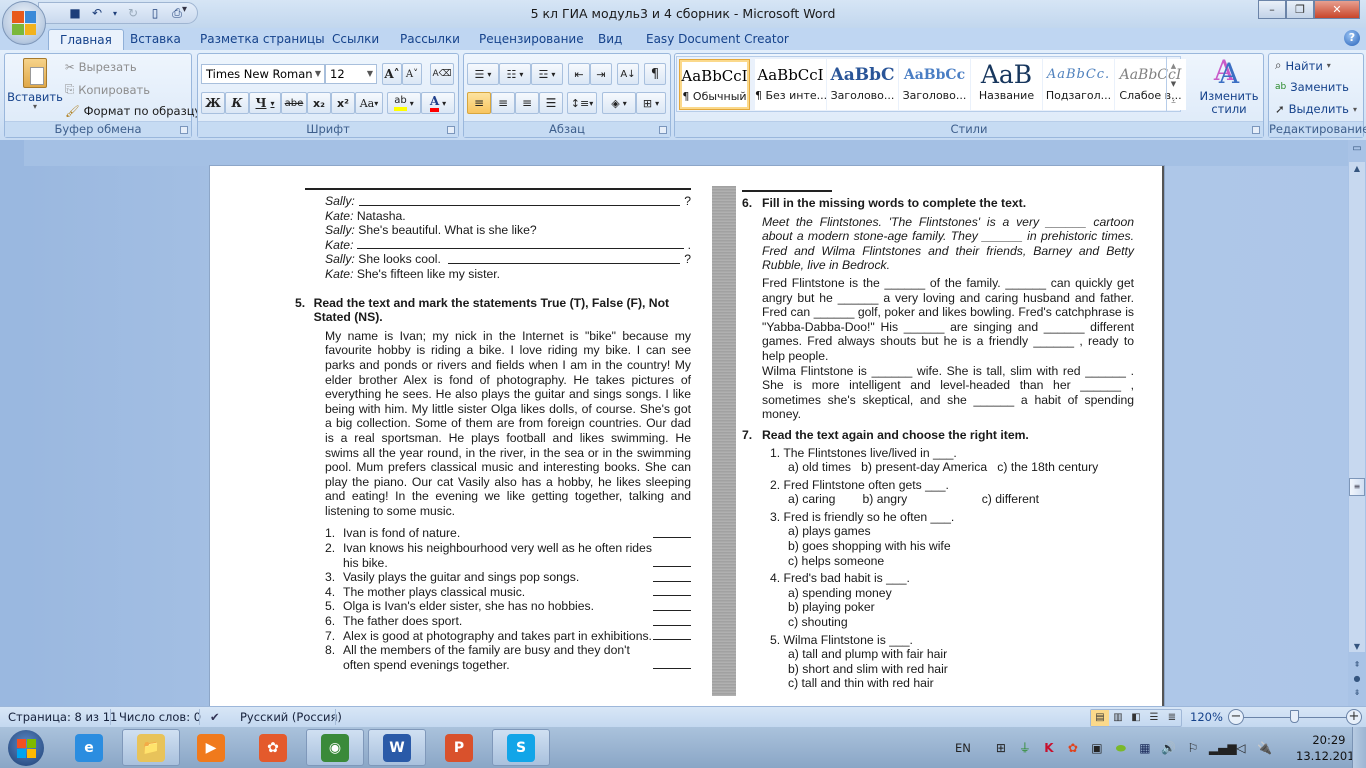  I want to click on shading-button: ◈ ▾, so click(619, 103).